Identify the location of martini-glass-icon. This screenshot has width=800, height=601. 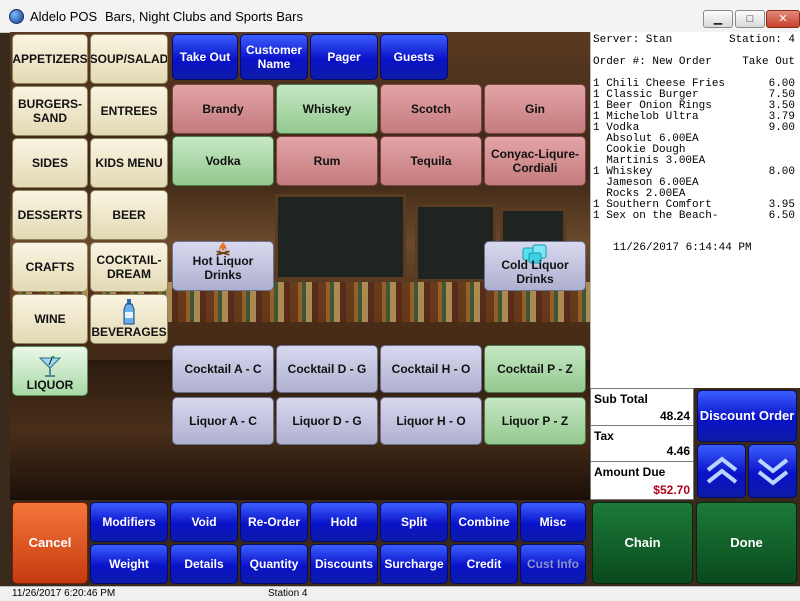
(50, 366).